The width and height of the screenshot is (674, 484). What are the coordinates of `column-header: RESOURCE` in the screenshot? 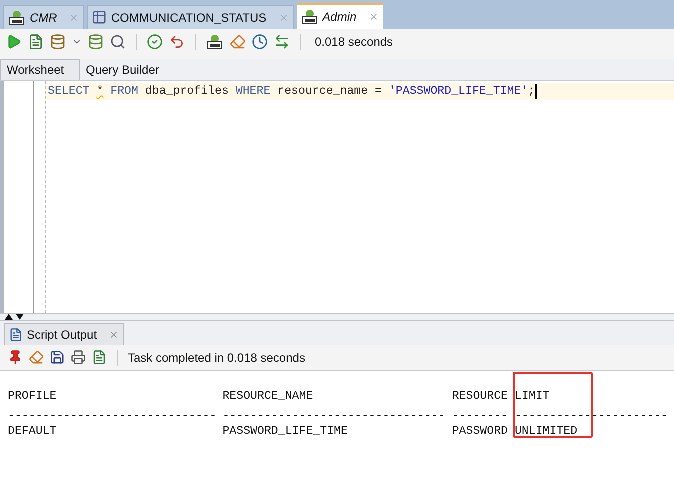 It's located at (480, 397).